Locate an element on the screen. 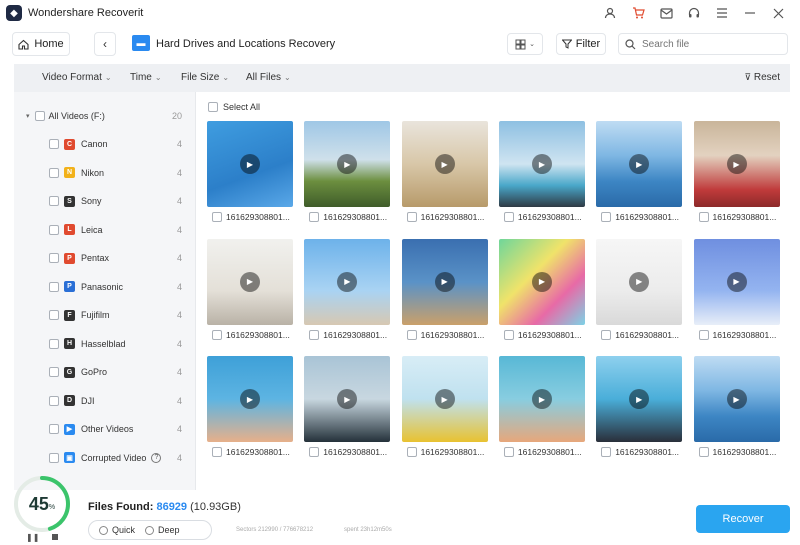 Image resolution: width=800 pixels, height=545 pixels. deep-scan-option: Deep is located at coordinates (162, 530).